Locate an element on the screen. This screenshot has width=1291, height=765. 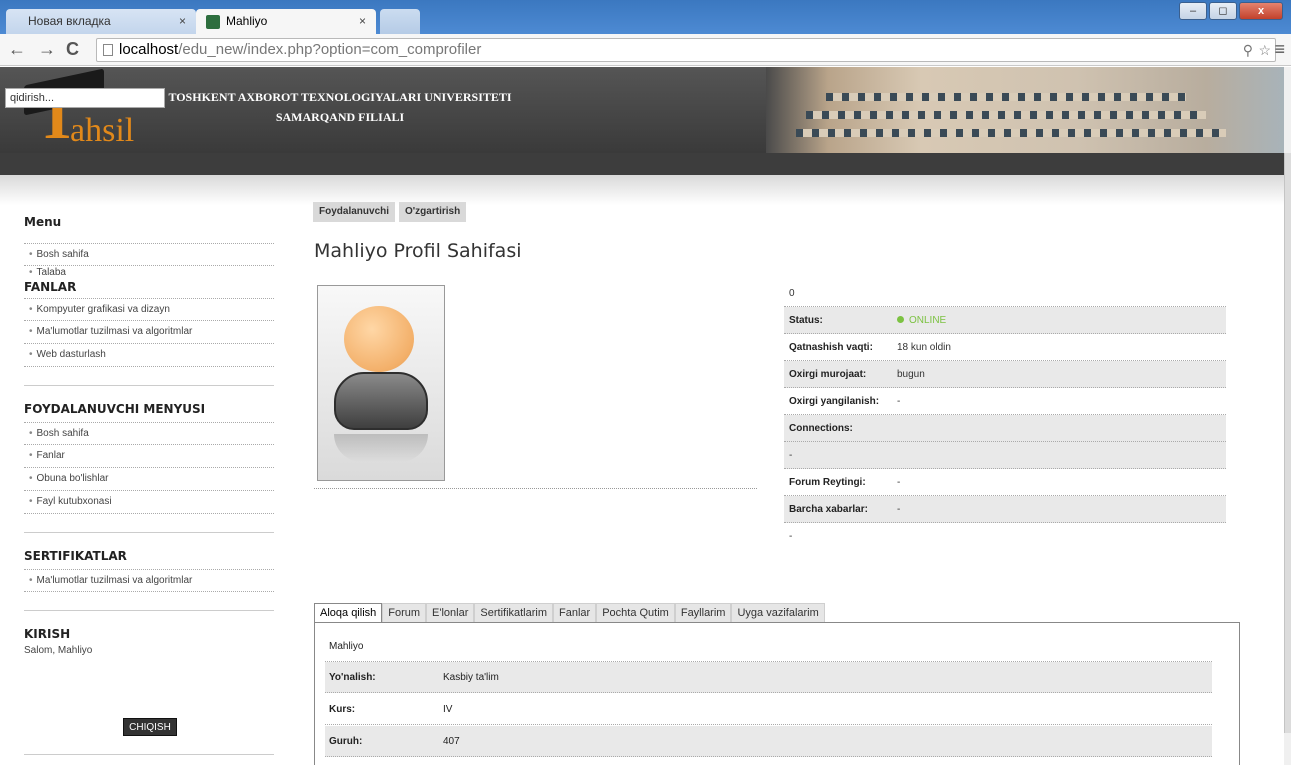
building-photo is located at coordinates (1025, 110).